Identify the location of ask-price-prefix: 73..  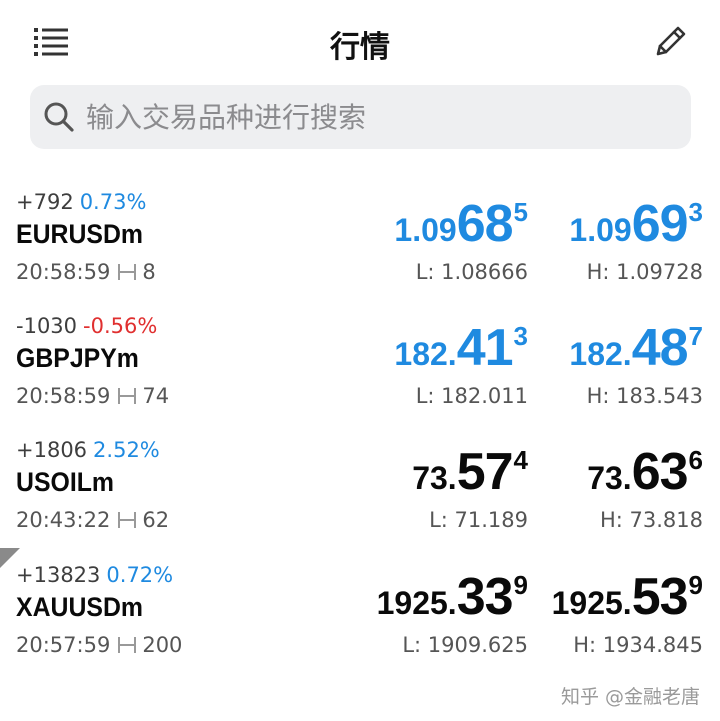
(609, 478).